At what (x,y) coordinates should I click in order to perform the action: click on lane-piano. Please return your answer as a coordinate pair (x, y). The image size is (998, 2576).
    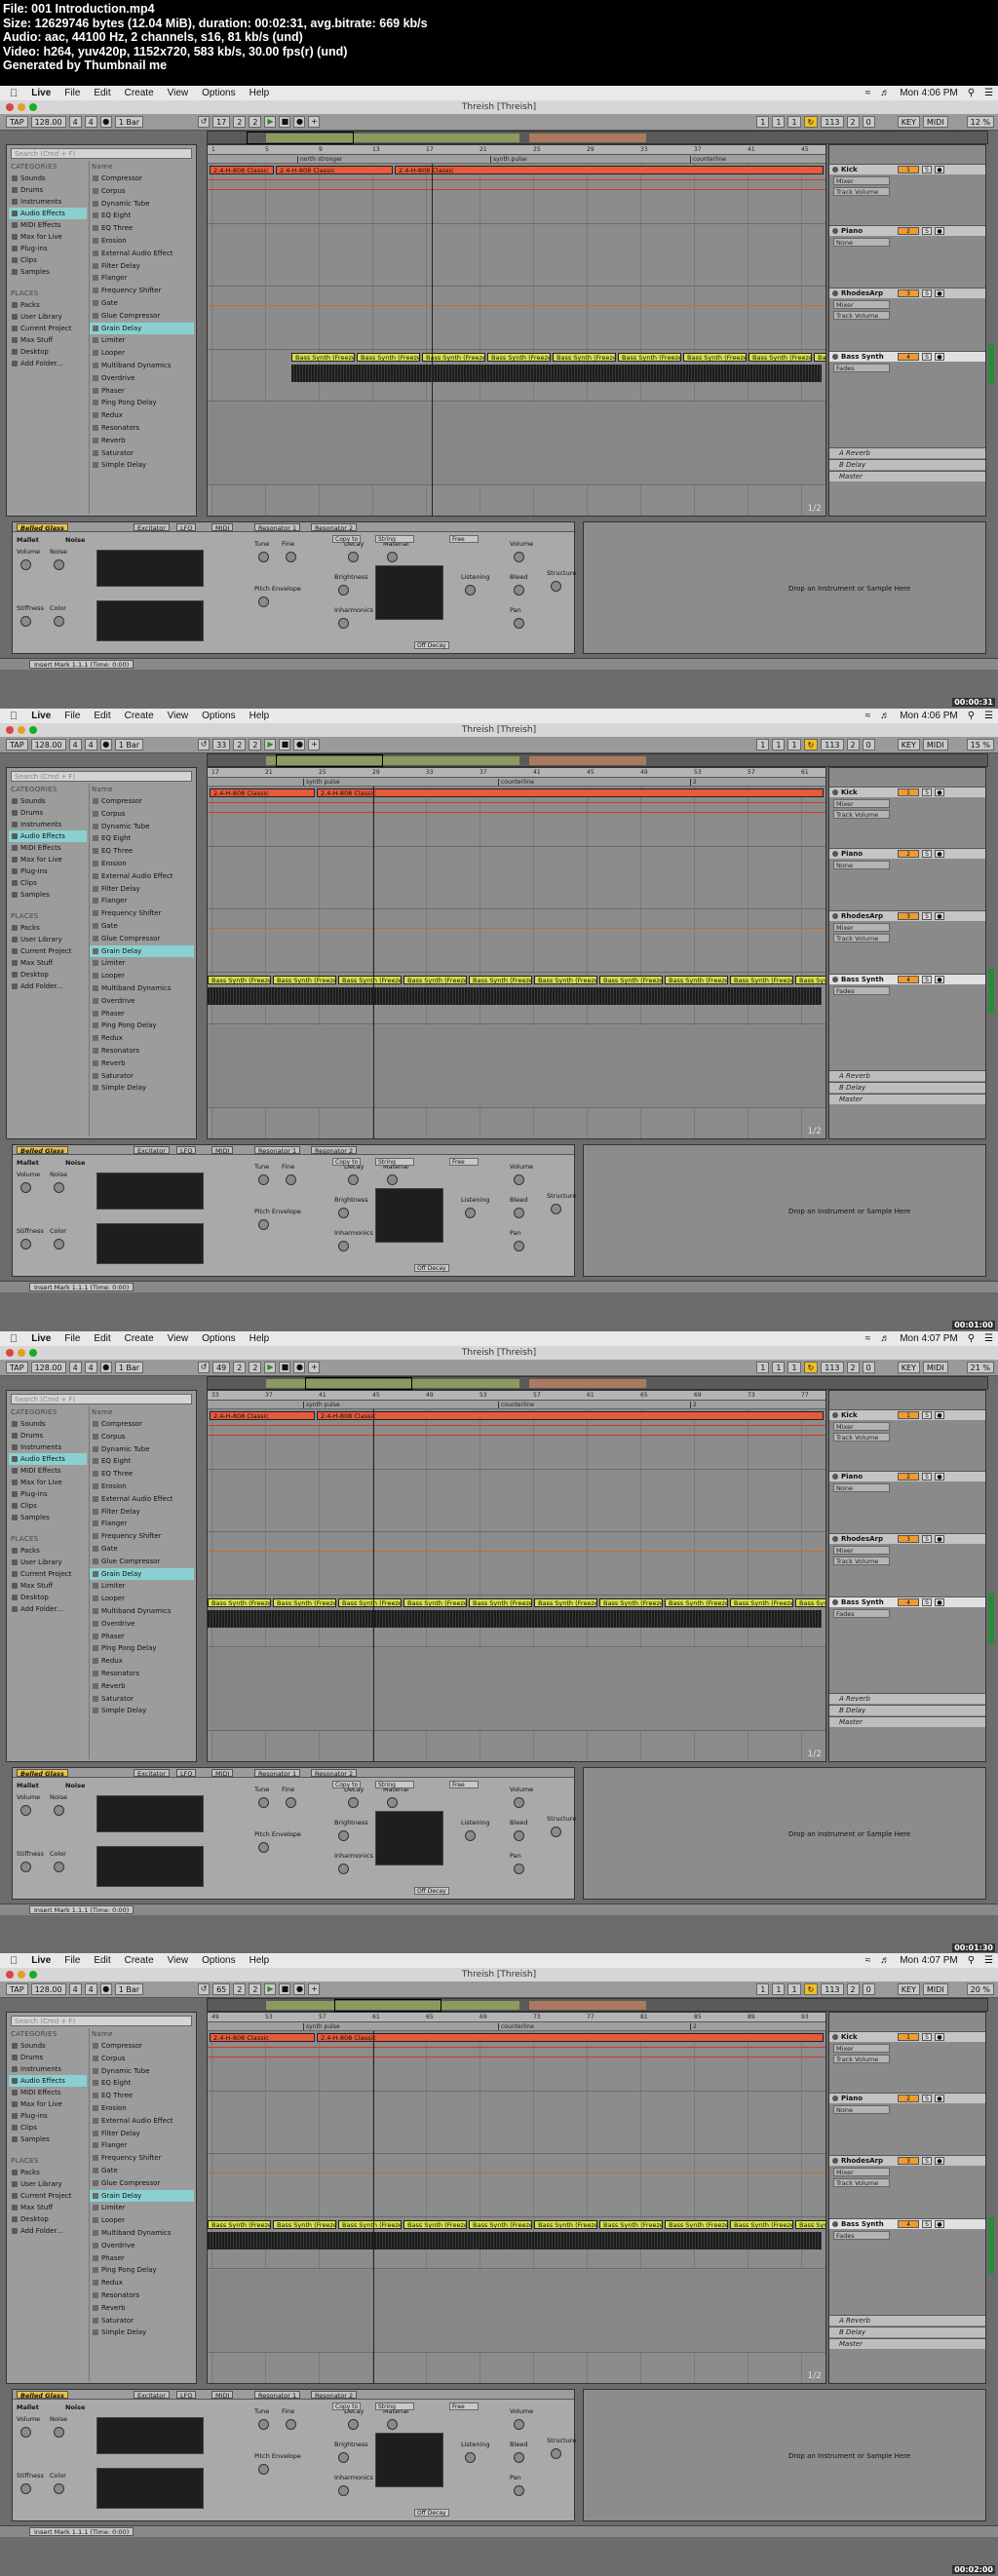
    Looking at the image, I should click on (516, 1501).